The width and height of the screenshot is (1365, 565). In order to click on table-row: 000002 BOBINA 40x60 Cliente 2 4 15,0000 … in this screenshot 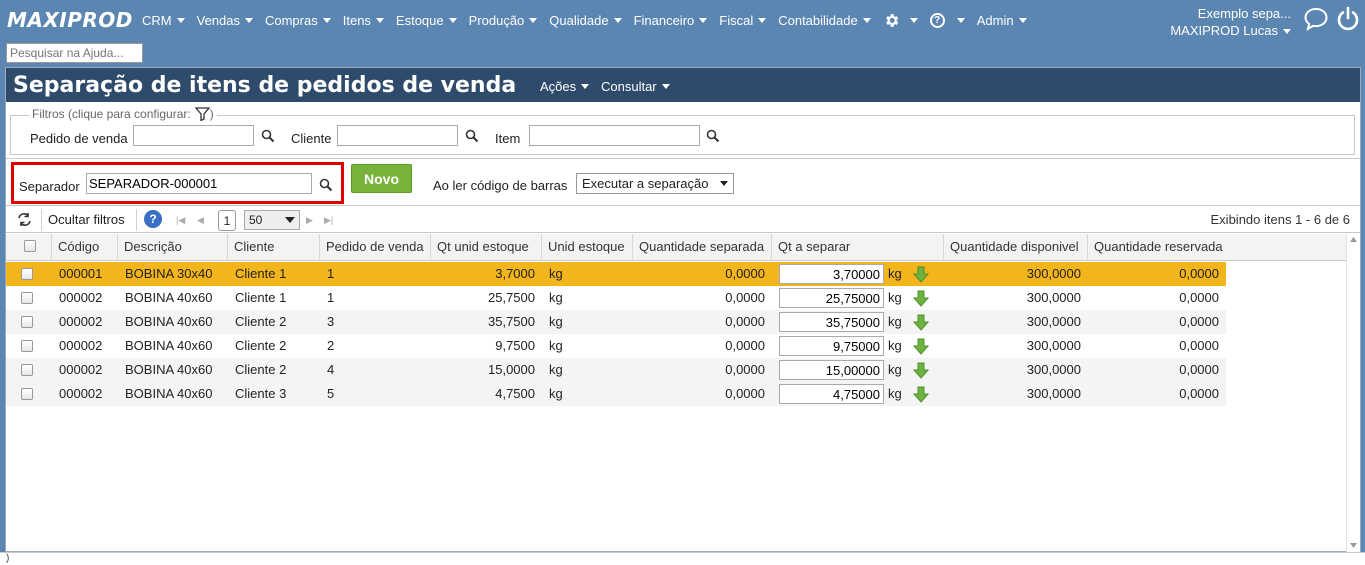, I will do `click(616, 370)`.